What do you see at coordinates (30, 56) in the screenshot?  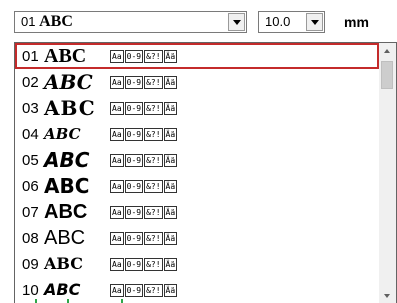 I see `font-number: 01` at bounding box center [30, 56].